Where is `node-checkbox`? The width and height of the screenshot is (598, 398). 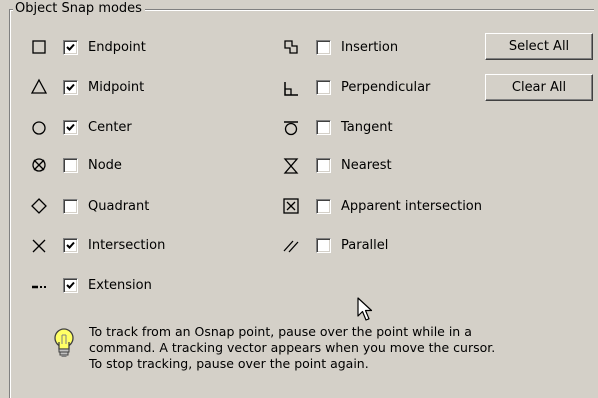 node-checkbox is located at coordinates (70, 165).